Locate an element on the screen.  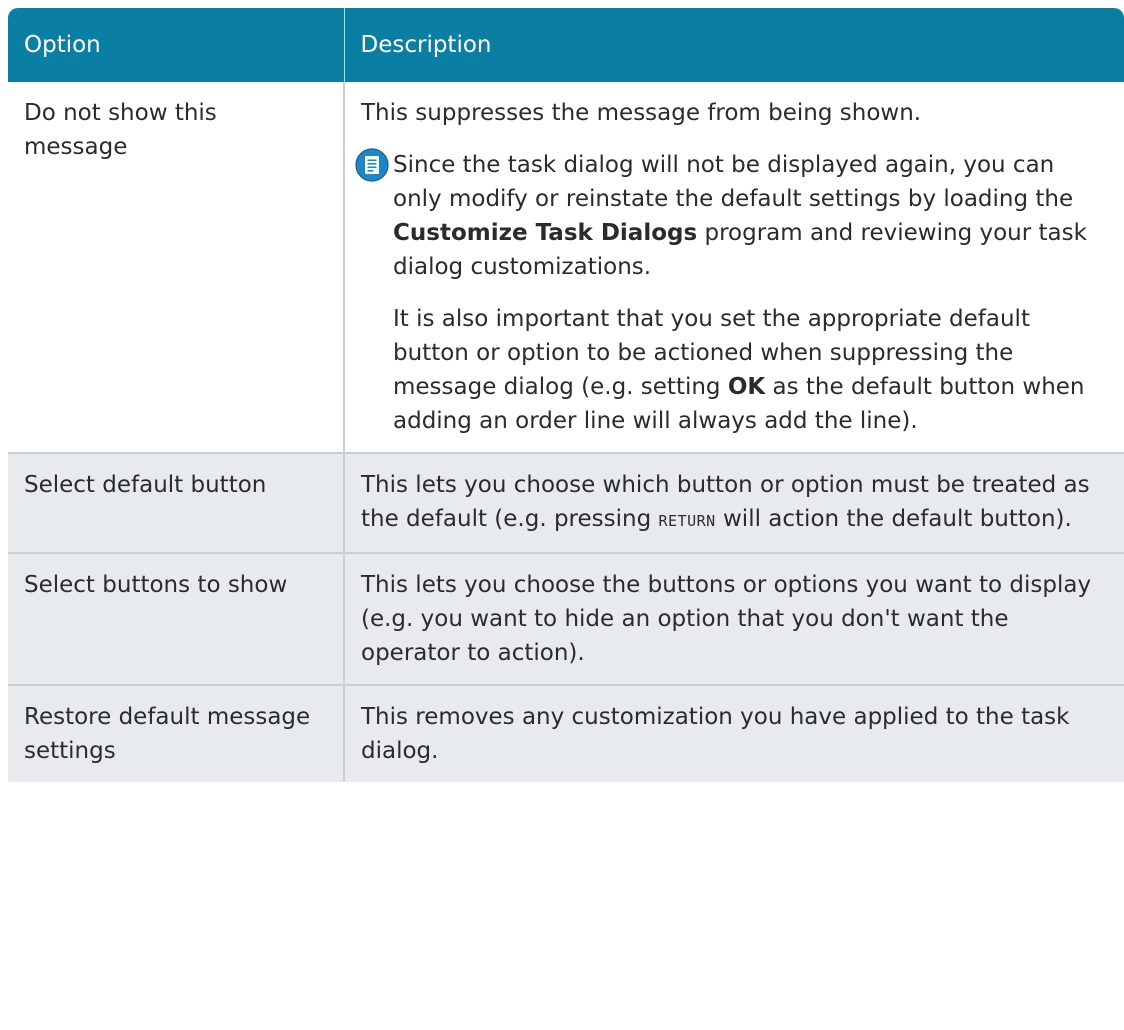
option-label: Restore default message settings is located at coordinates (167, 734).